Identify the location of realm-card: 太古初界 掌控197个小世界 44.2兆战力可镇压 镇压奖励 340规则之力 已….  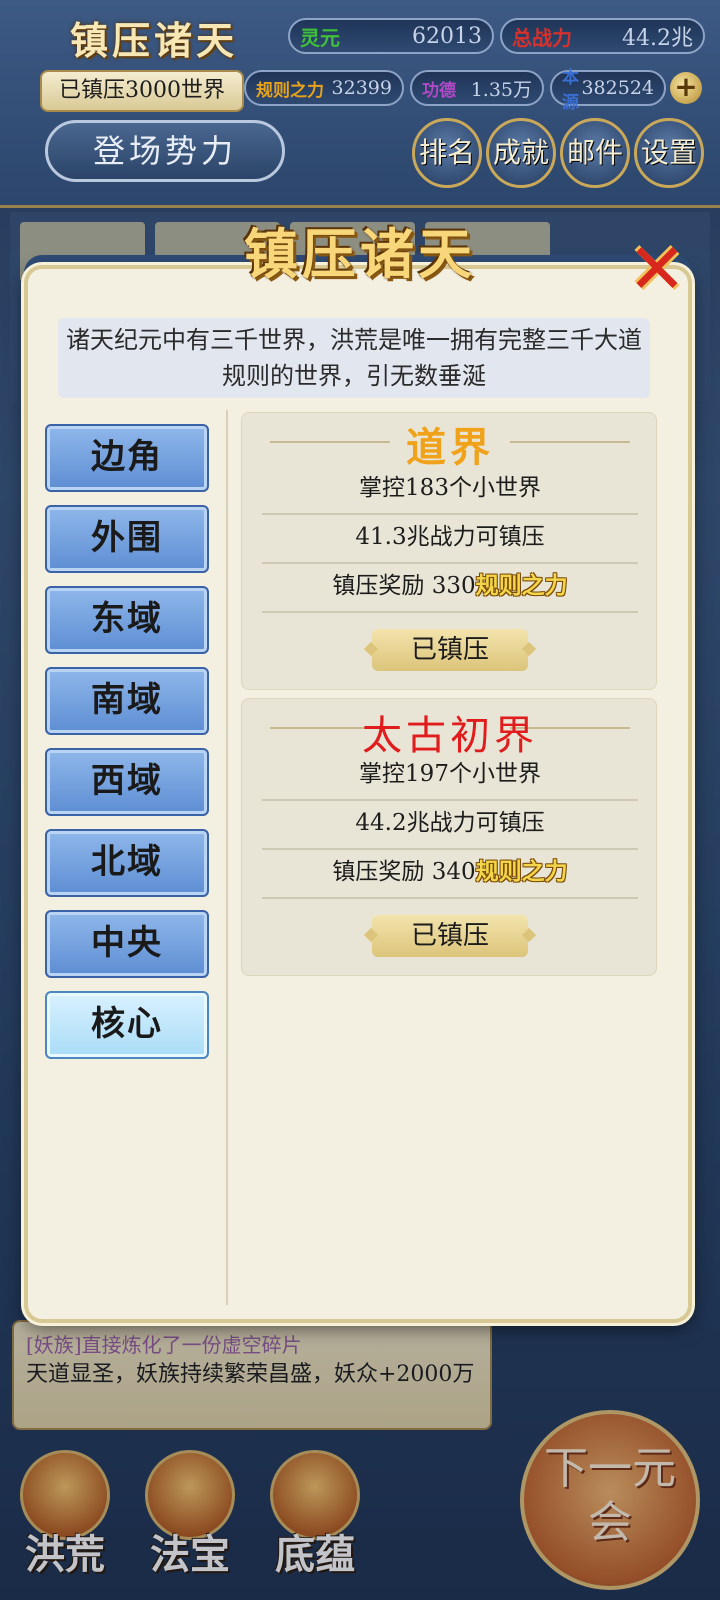
(449, 837).